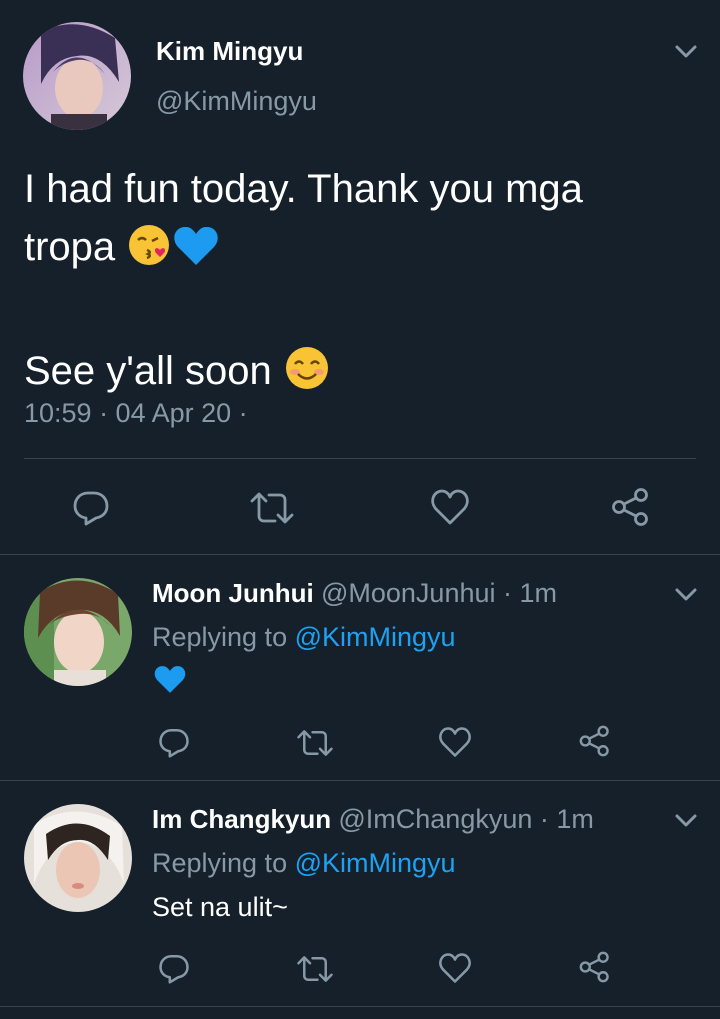  Describe the element at coordinates (229, 51) in the screenshot. I see `author-name: Kim Mingyu` at that location.